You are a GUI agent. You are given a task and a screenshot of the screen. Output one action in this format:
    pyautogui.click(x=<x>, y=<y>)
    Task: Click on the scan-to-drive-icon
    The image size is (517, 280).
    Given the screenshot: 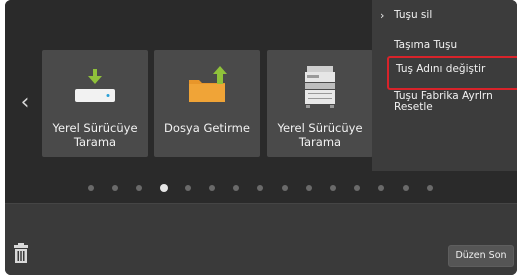 What is the action you would take?
    pyautogui.click(x=95, y=87)
    